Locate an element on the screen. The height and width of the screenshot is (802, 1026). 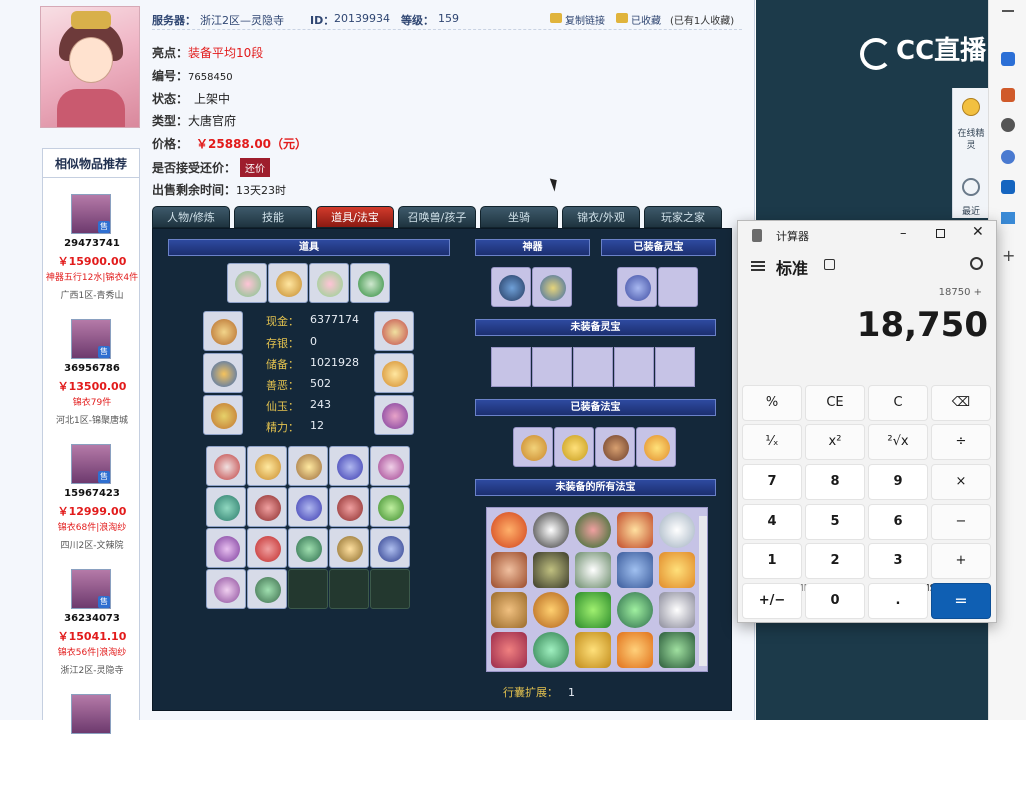
digit-7-key: 7 is located at coordinates (772, 482).